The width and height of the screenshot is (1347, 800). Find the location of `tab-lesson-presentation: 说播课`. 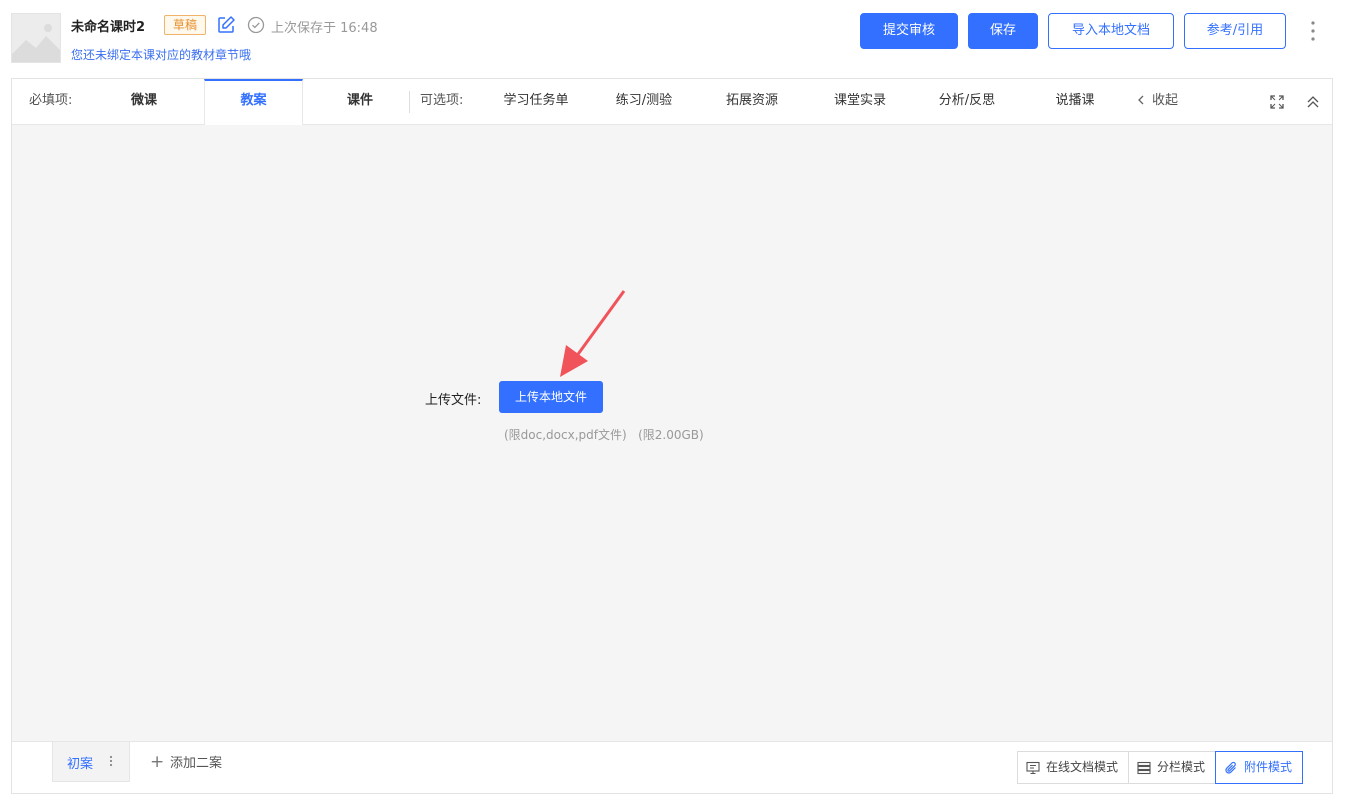

tab-lesson-presentation: 说播课 is located at coordinates (1075, 102).